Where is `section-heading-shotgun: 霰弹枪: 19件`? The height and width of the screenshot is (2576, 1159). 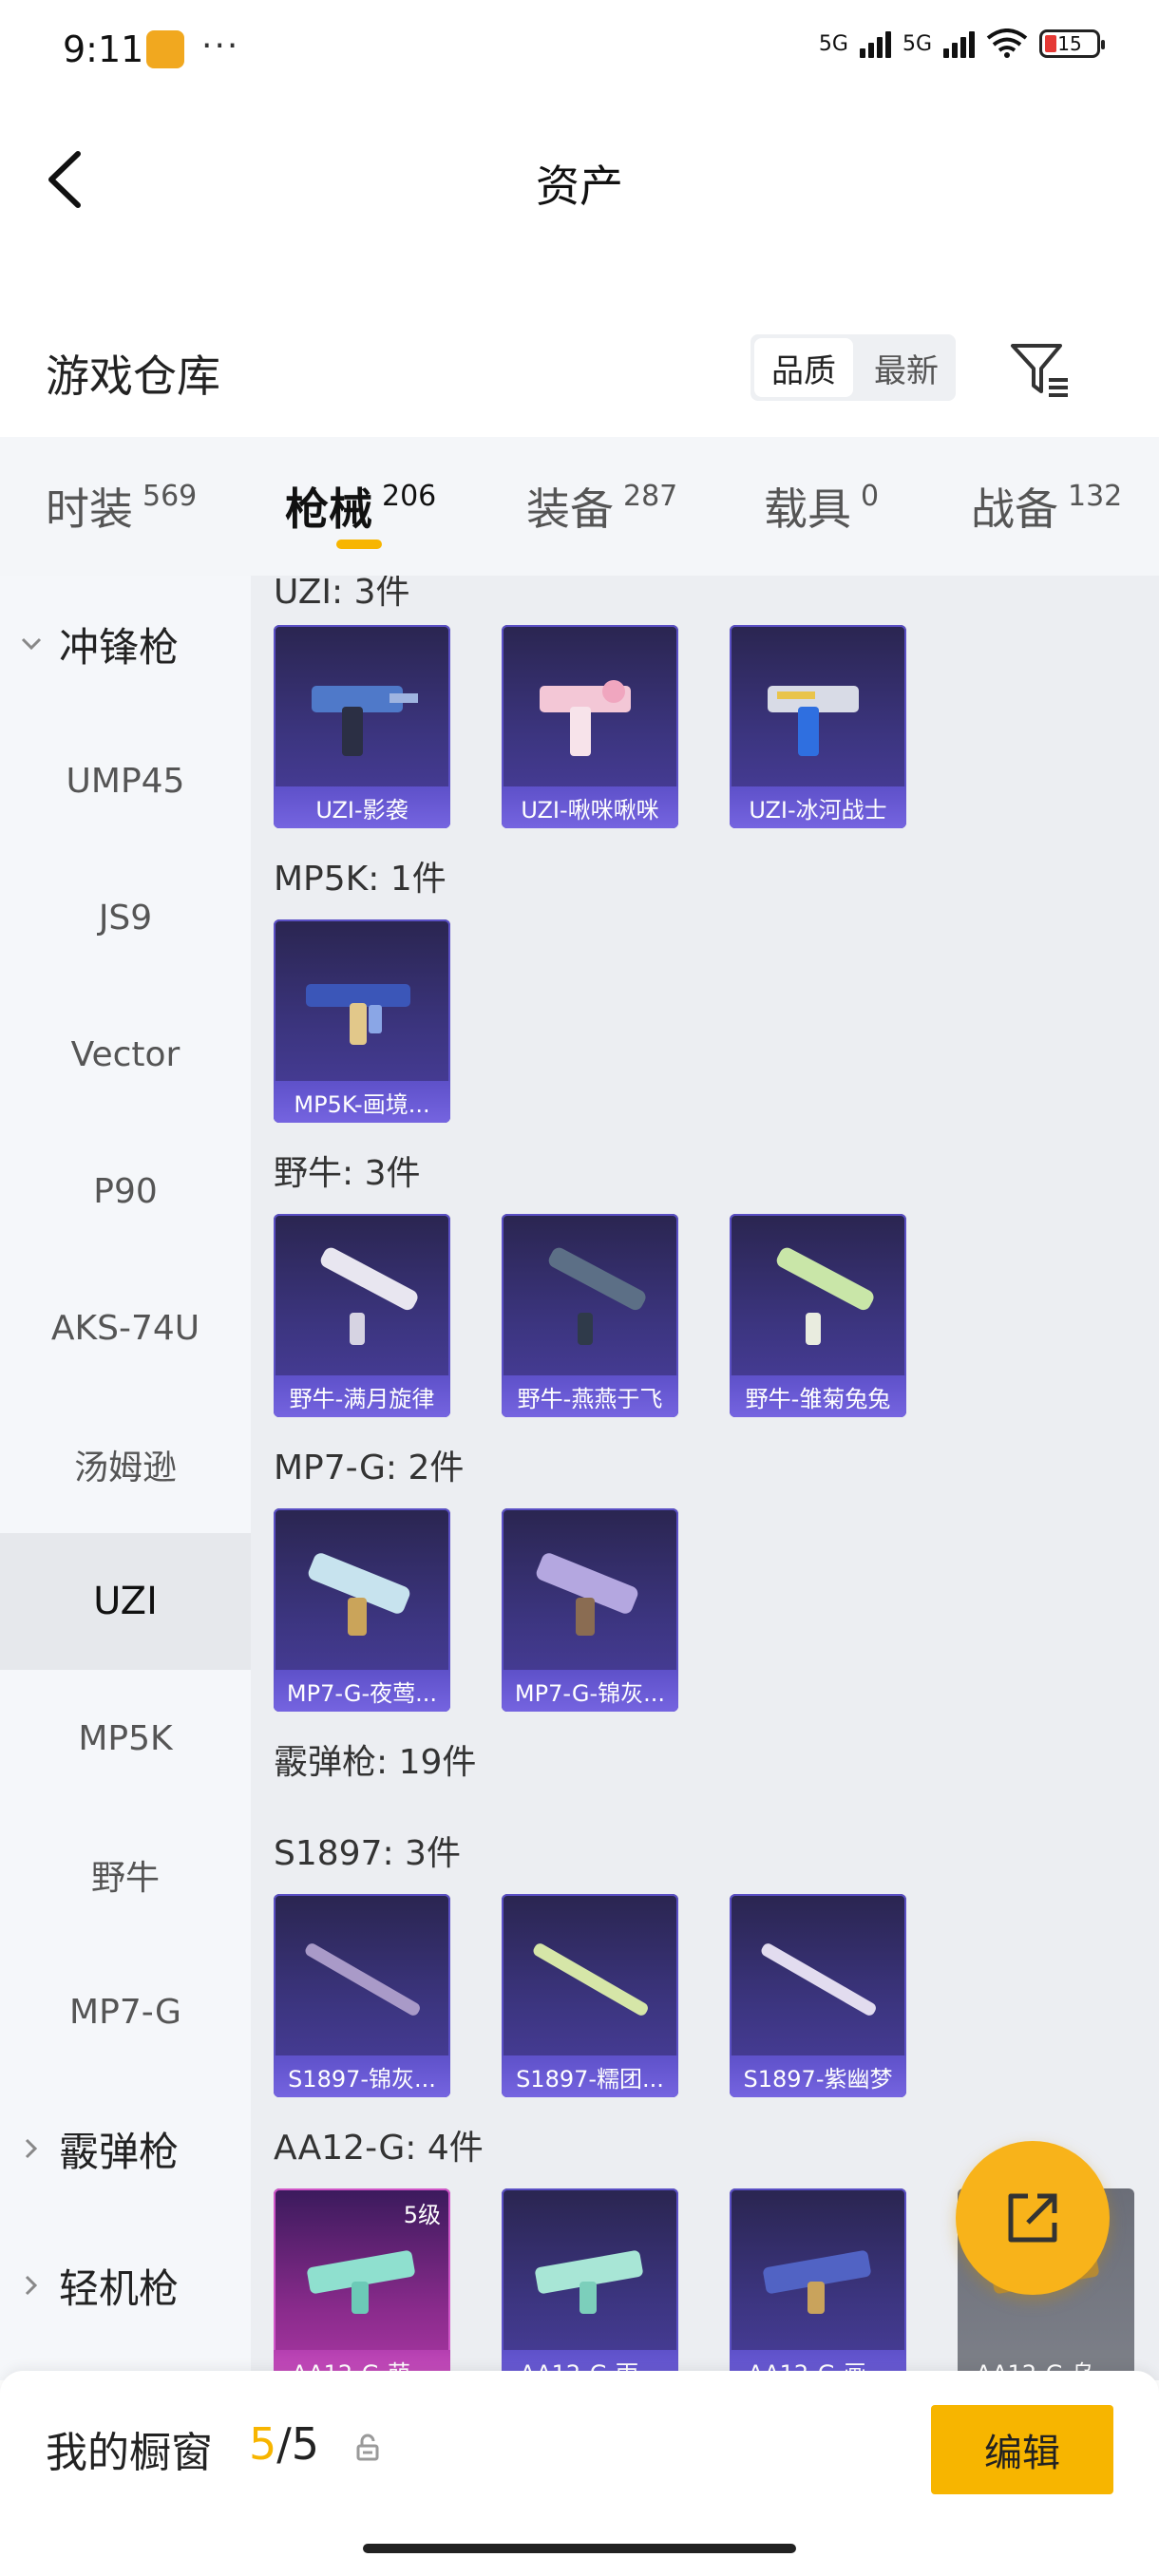
section-heading-shotgun: 霰弹枪: 19件 is located at coordinates (375, 1762).